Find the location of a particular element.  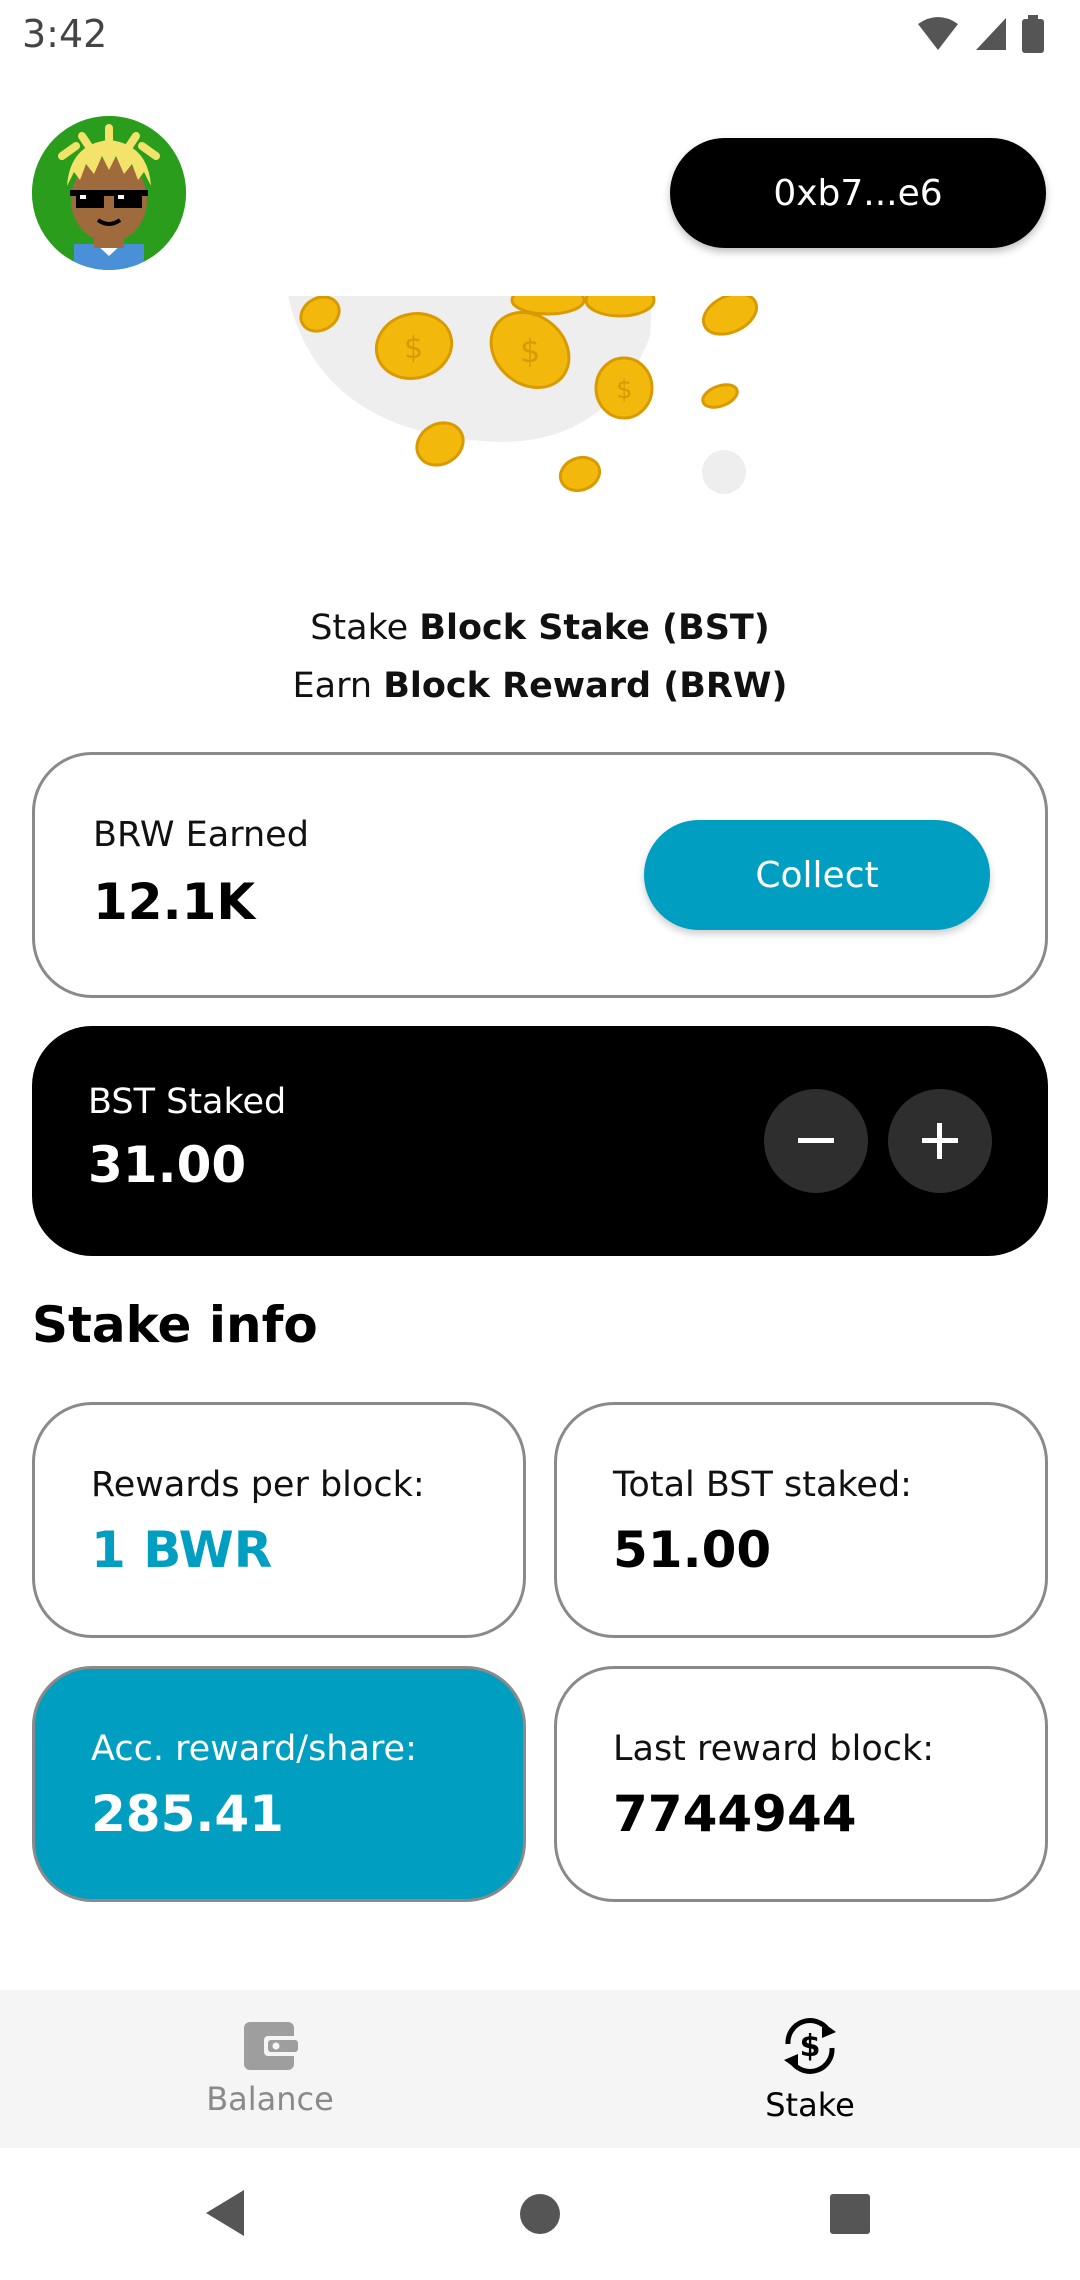

home-icon is located at coordinates (540, 2214).